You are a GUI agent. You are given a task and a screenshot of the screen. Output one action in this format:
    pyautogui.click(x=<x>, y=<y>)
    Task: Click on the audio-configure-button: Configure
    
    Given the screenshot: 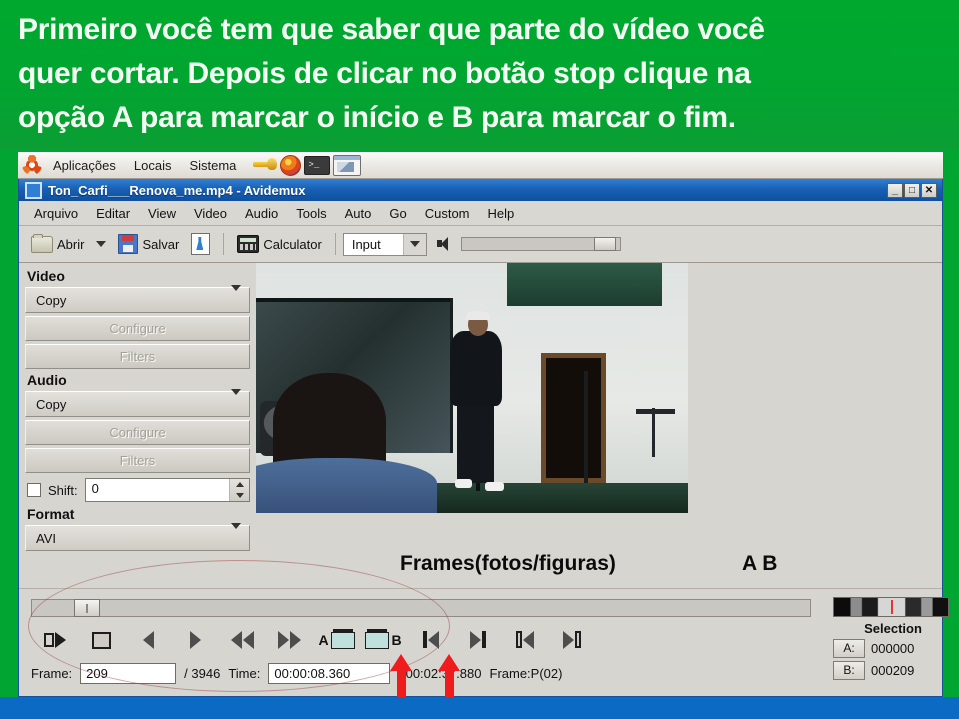 What is the action you would take?
    pyautogui.click(x=137, y=432)
    